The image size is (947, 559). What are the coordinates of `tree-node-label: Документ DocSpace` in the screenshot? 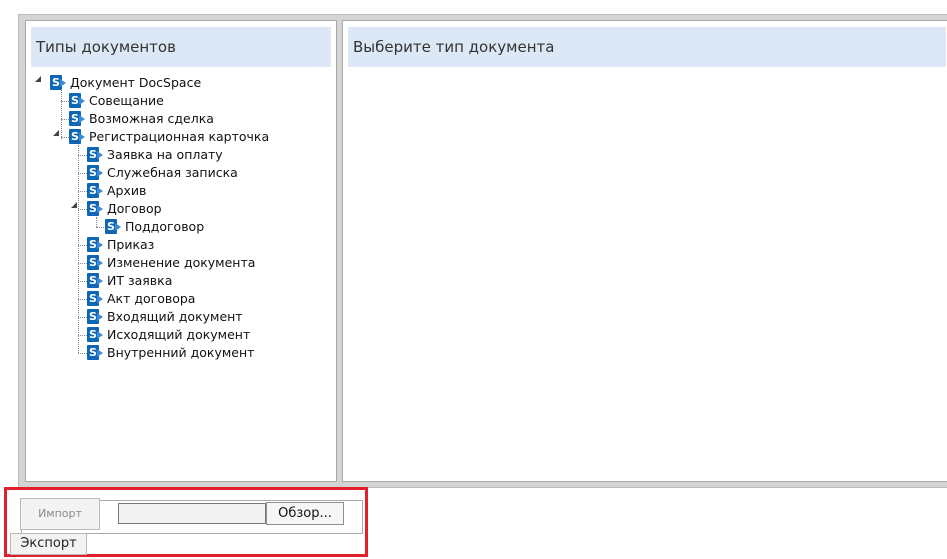 It's located at (136, 82).